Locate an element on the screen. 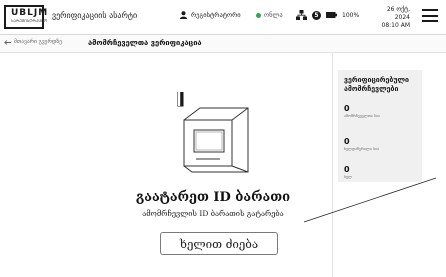 Image resolution: width=446 pixels, height=277 pixels. stat-item: 0 ამომრჩეველთა სია is located at coordinates (362, 111).